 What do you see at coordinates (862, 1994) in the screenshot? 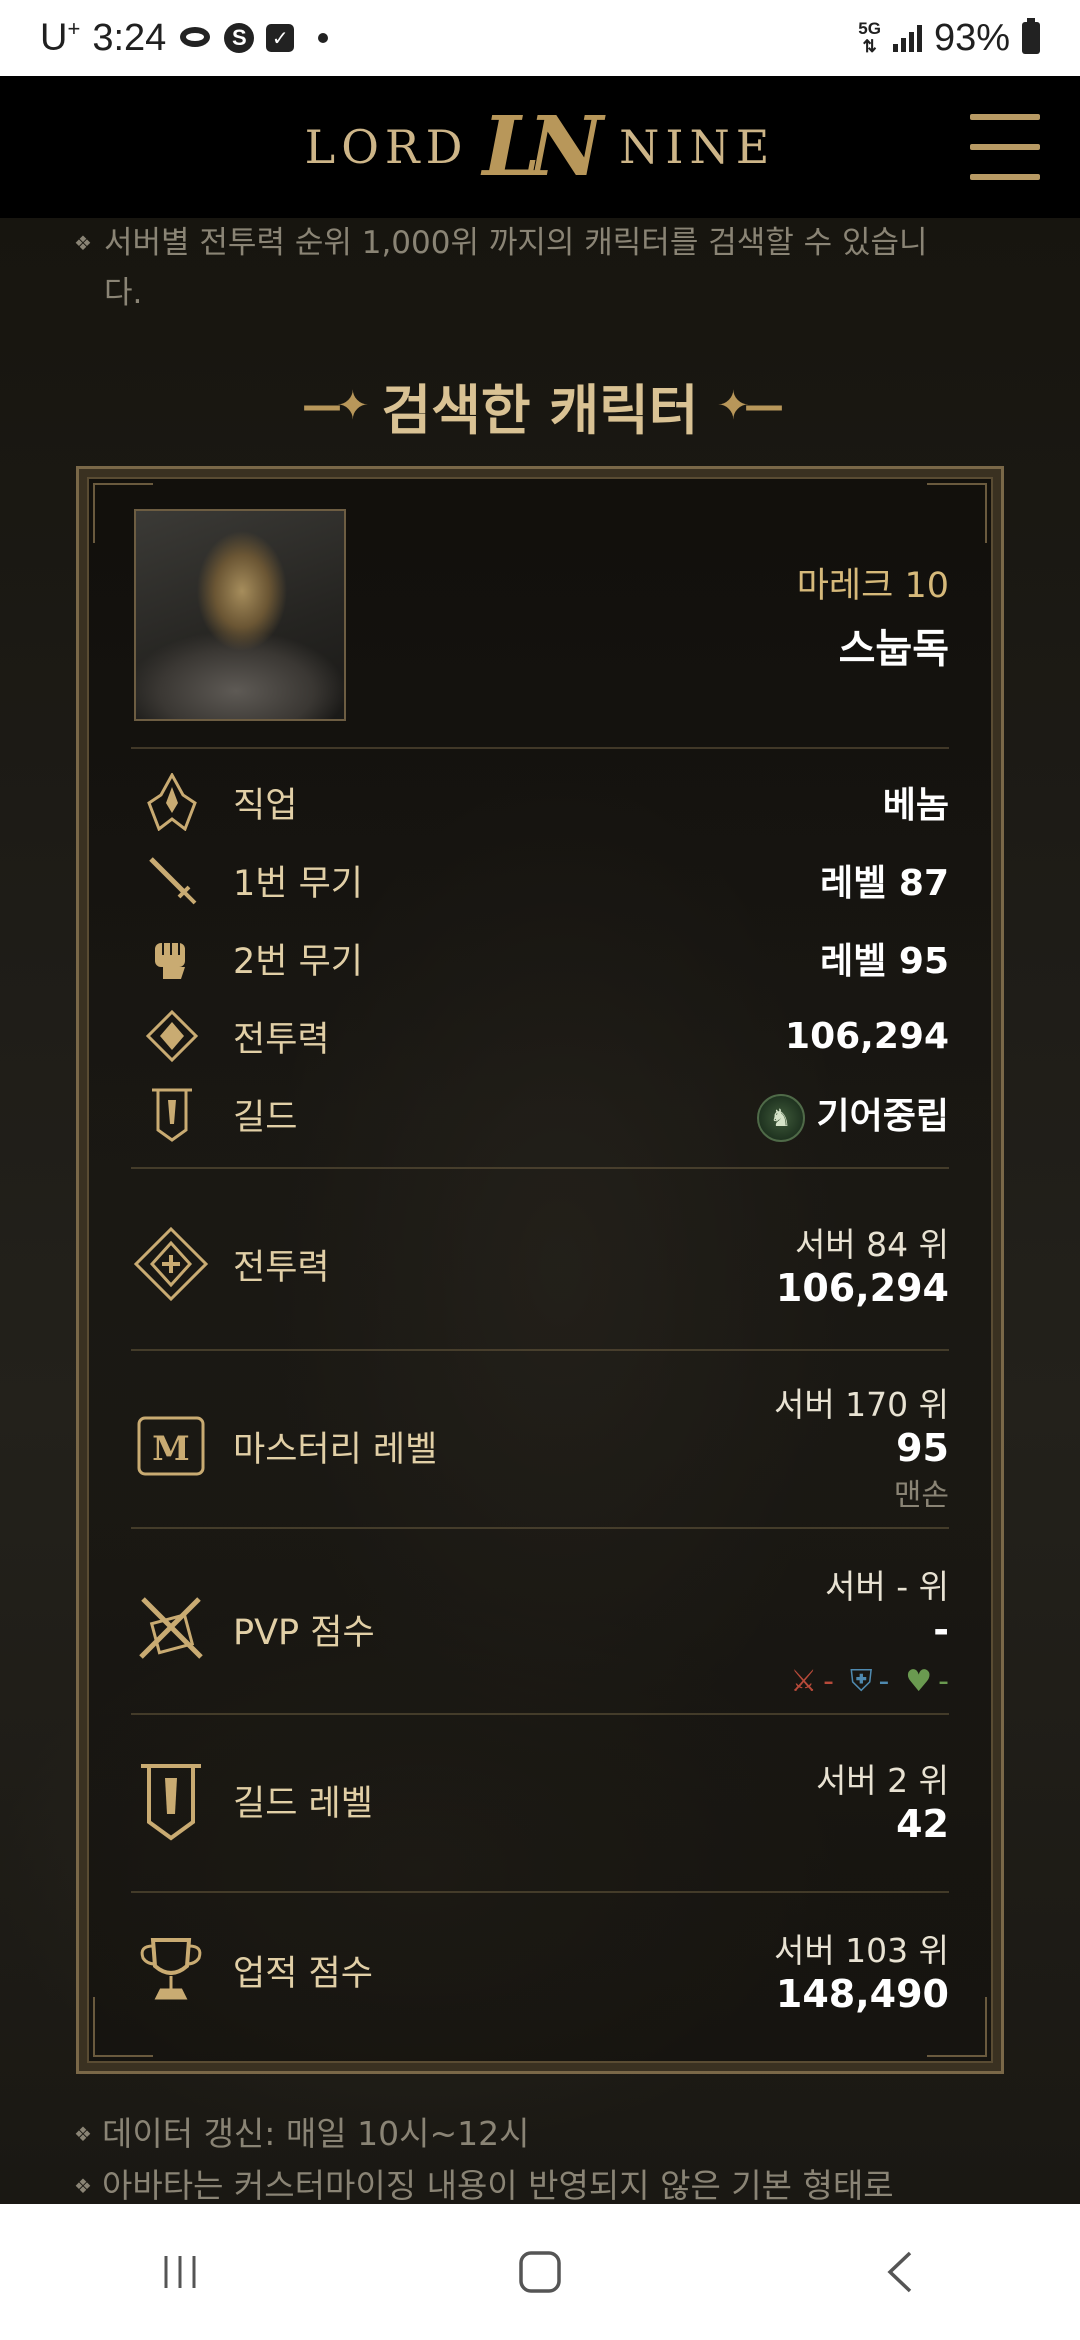
I see `ranking-value: 148,490` at bounding box center [862, 1994].